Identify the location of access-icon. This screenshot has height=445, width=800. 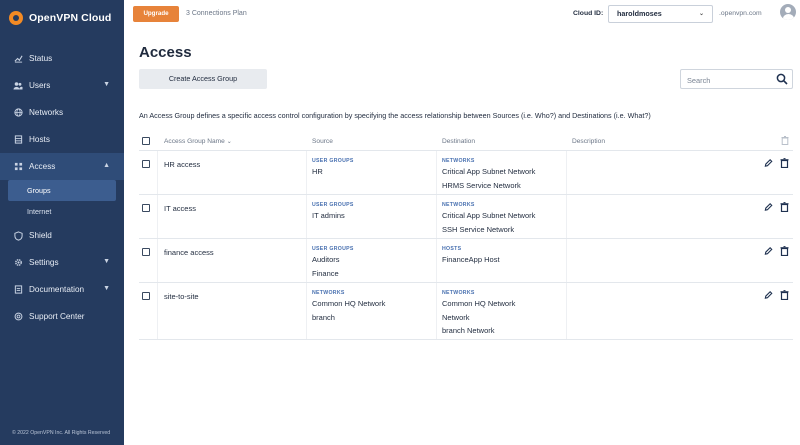
(18, 167).